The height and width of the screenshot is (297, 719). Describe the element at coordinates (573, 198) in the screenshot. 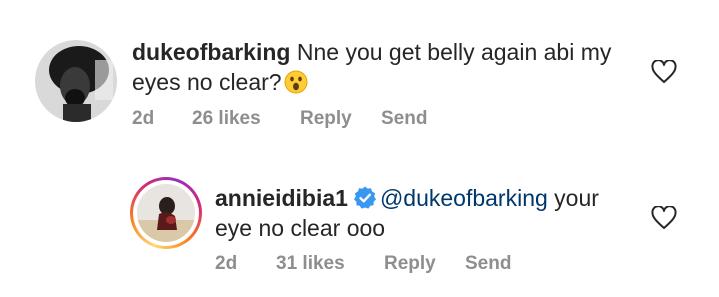

I see `comment-body-line1: your` at that location.